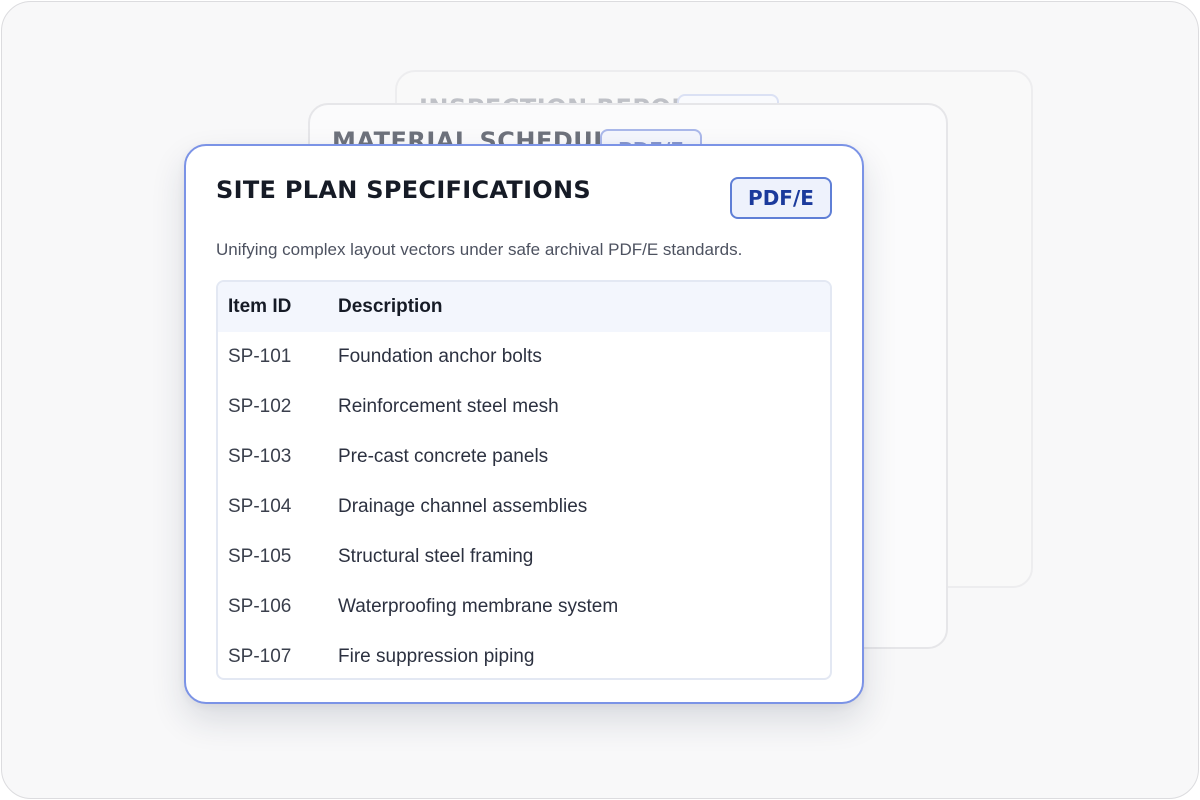 The height and width of the screenshot is (800, 1200). I want to click on description-cell: Structural steel framing, so click(436, 556).